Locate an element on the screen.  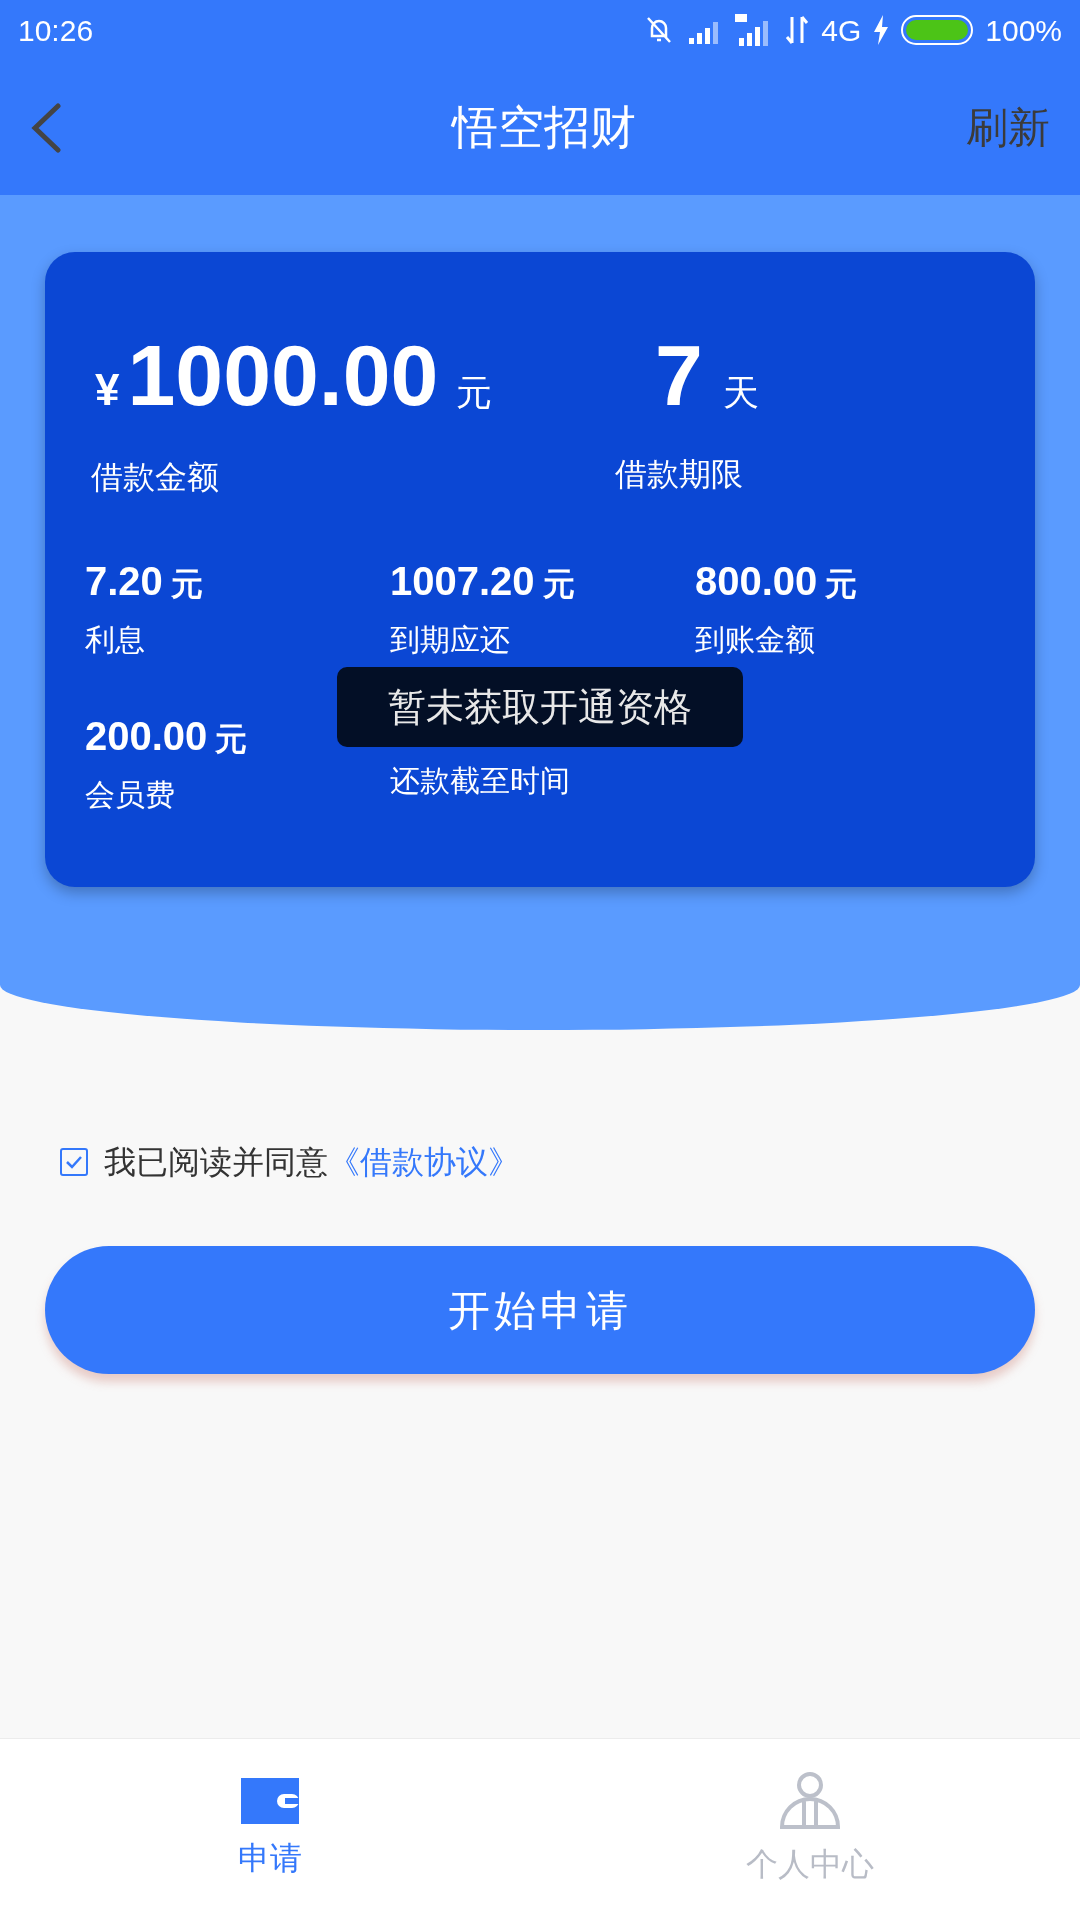
tab-bar-item: 个人中心 is located at coordinates (810, 1829).